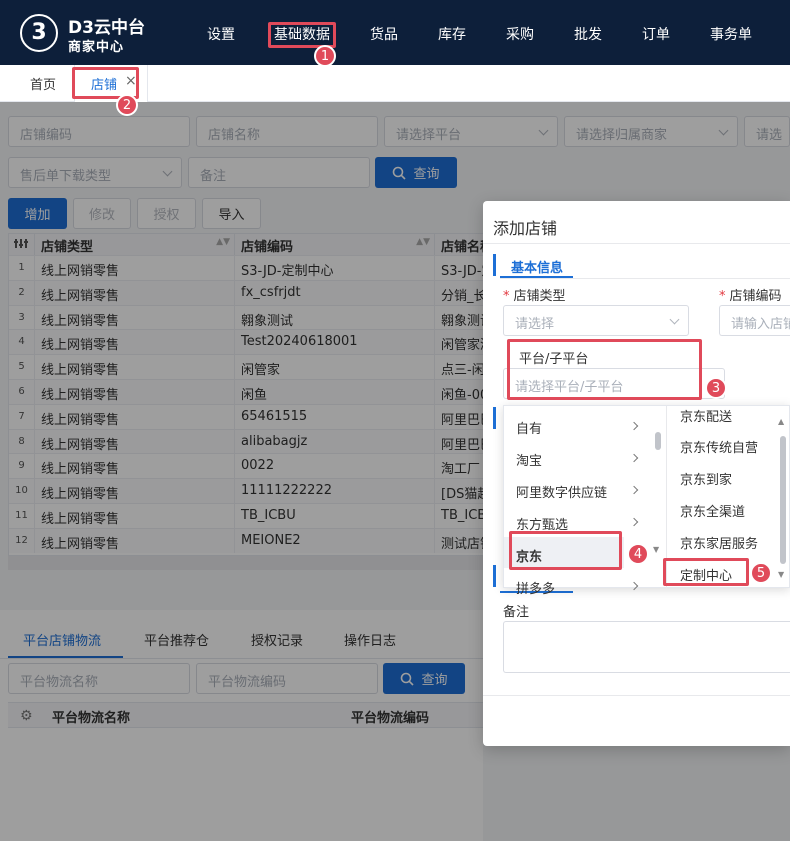  Describe the element at coordinates (645, 278) in the screenshot. I see `section-divider` at that location.